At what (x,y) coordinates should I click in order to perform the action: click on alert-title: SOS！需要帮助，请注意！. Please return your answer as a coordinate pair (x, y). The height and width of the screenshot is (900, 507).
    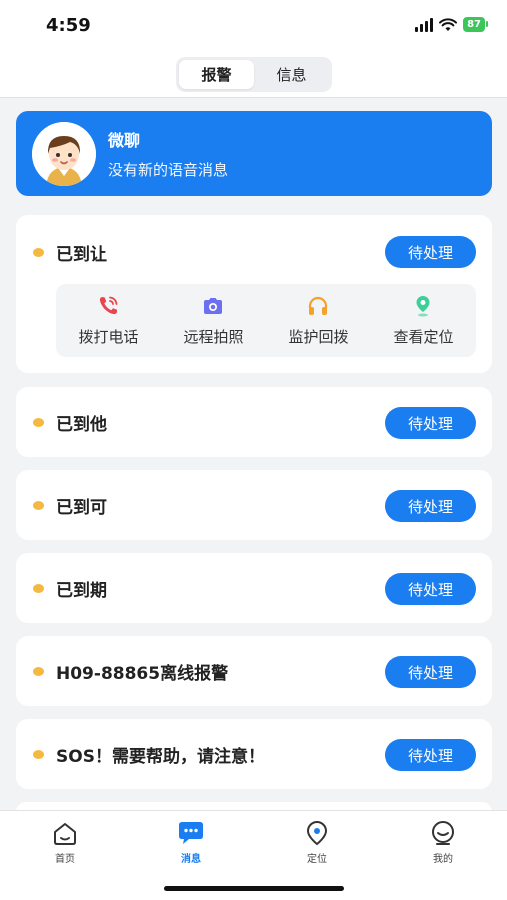
    Looking at the image, I should click on (160, 756).